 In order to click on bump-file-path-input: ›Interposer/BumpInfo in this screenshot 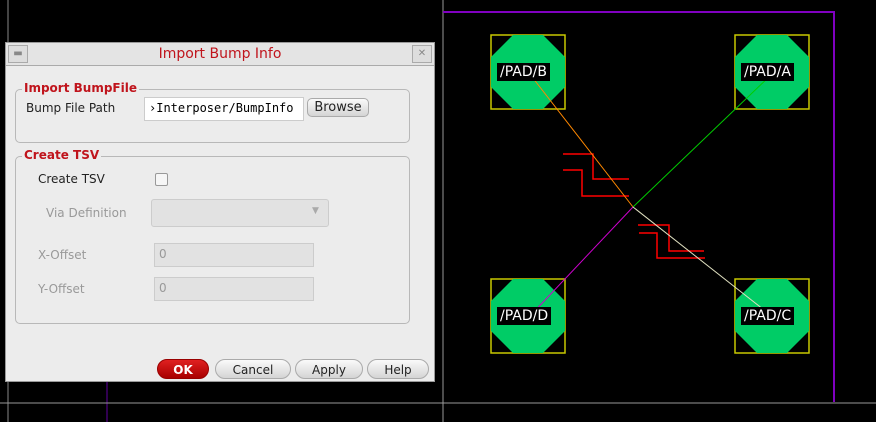, I will do `click(224, 109)`.